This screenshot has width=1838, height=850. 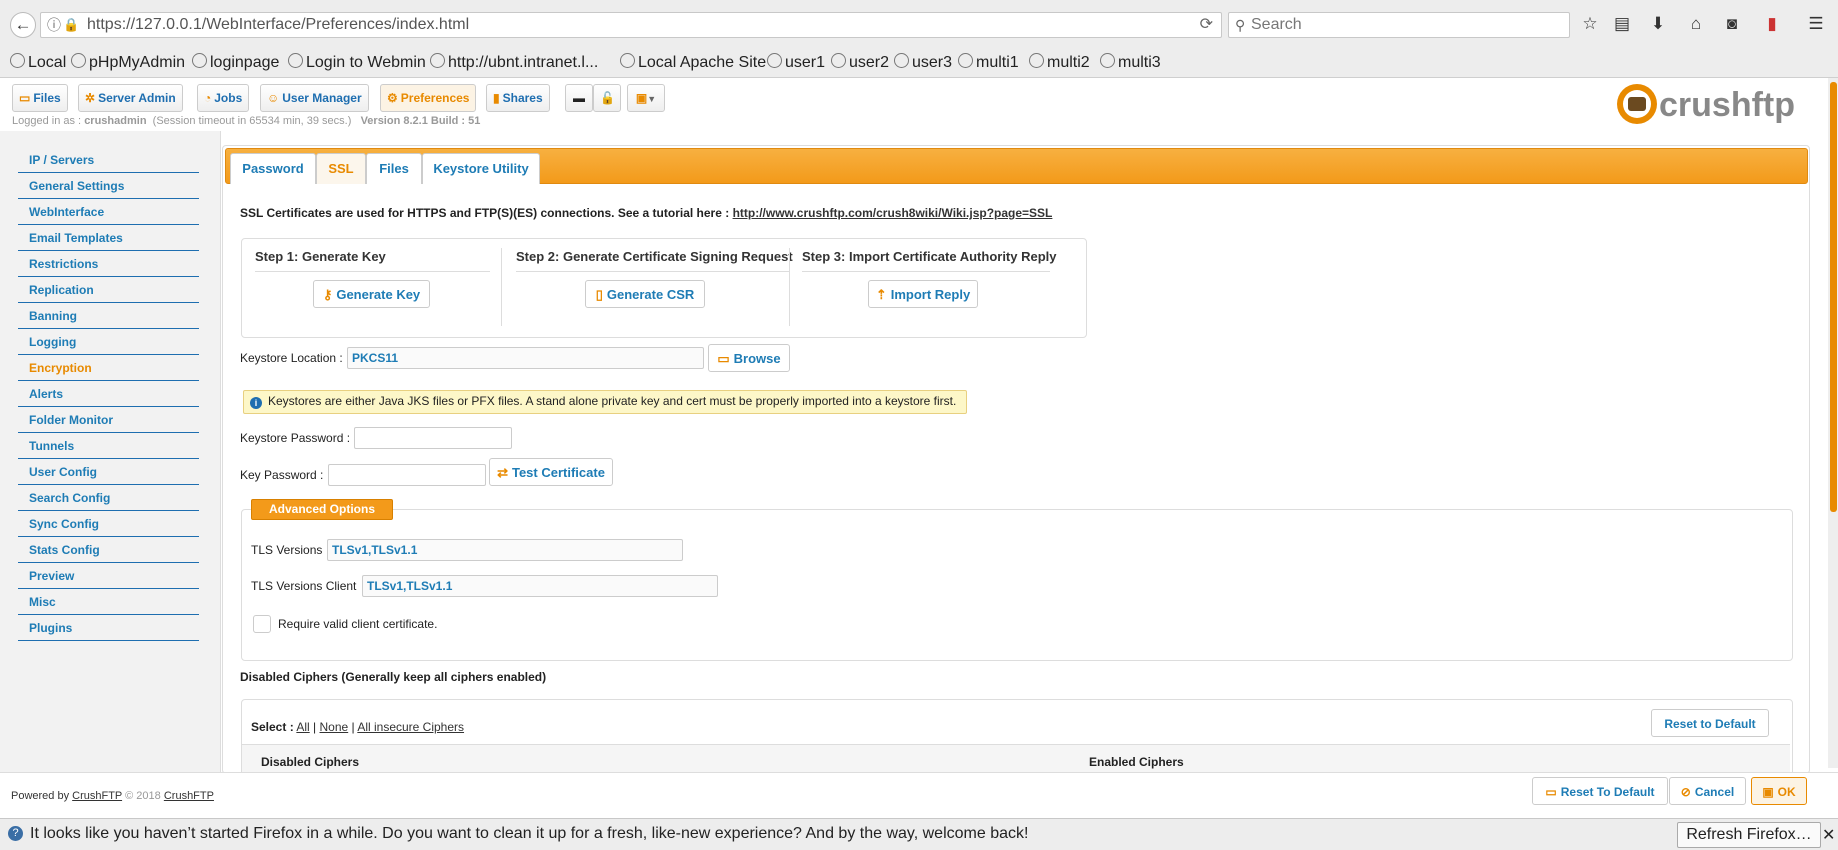 What do you see at coordinates (1768, 792) in the screenshot?
I see `save-icon: ▣` at bounding box center [1768, 792].